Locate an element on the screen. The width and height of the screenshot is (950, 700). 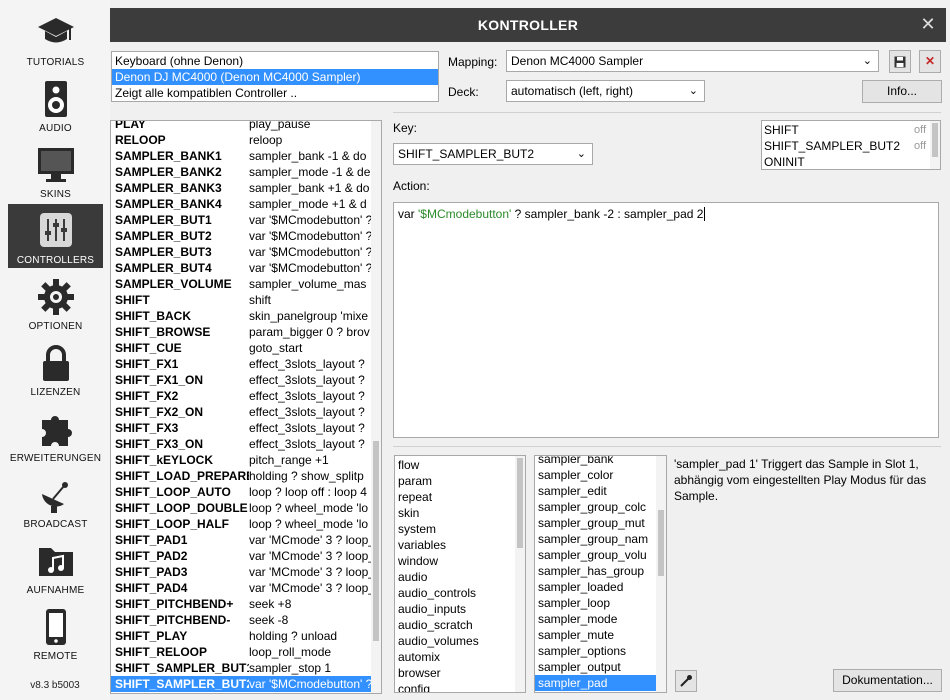
verb-scrollbar is located at coordinates (661, 574).